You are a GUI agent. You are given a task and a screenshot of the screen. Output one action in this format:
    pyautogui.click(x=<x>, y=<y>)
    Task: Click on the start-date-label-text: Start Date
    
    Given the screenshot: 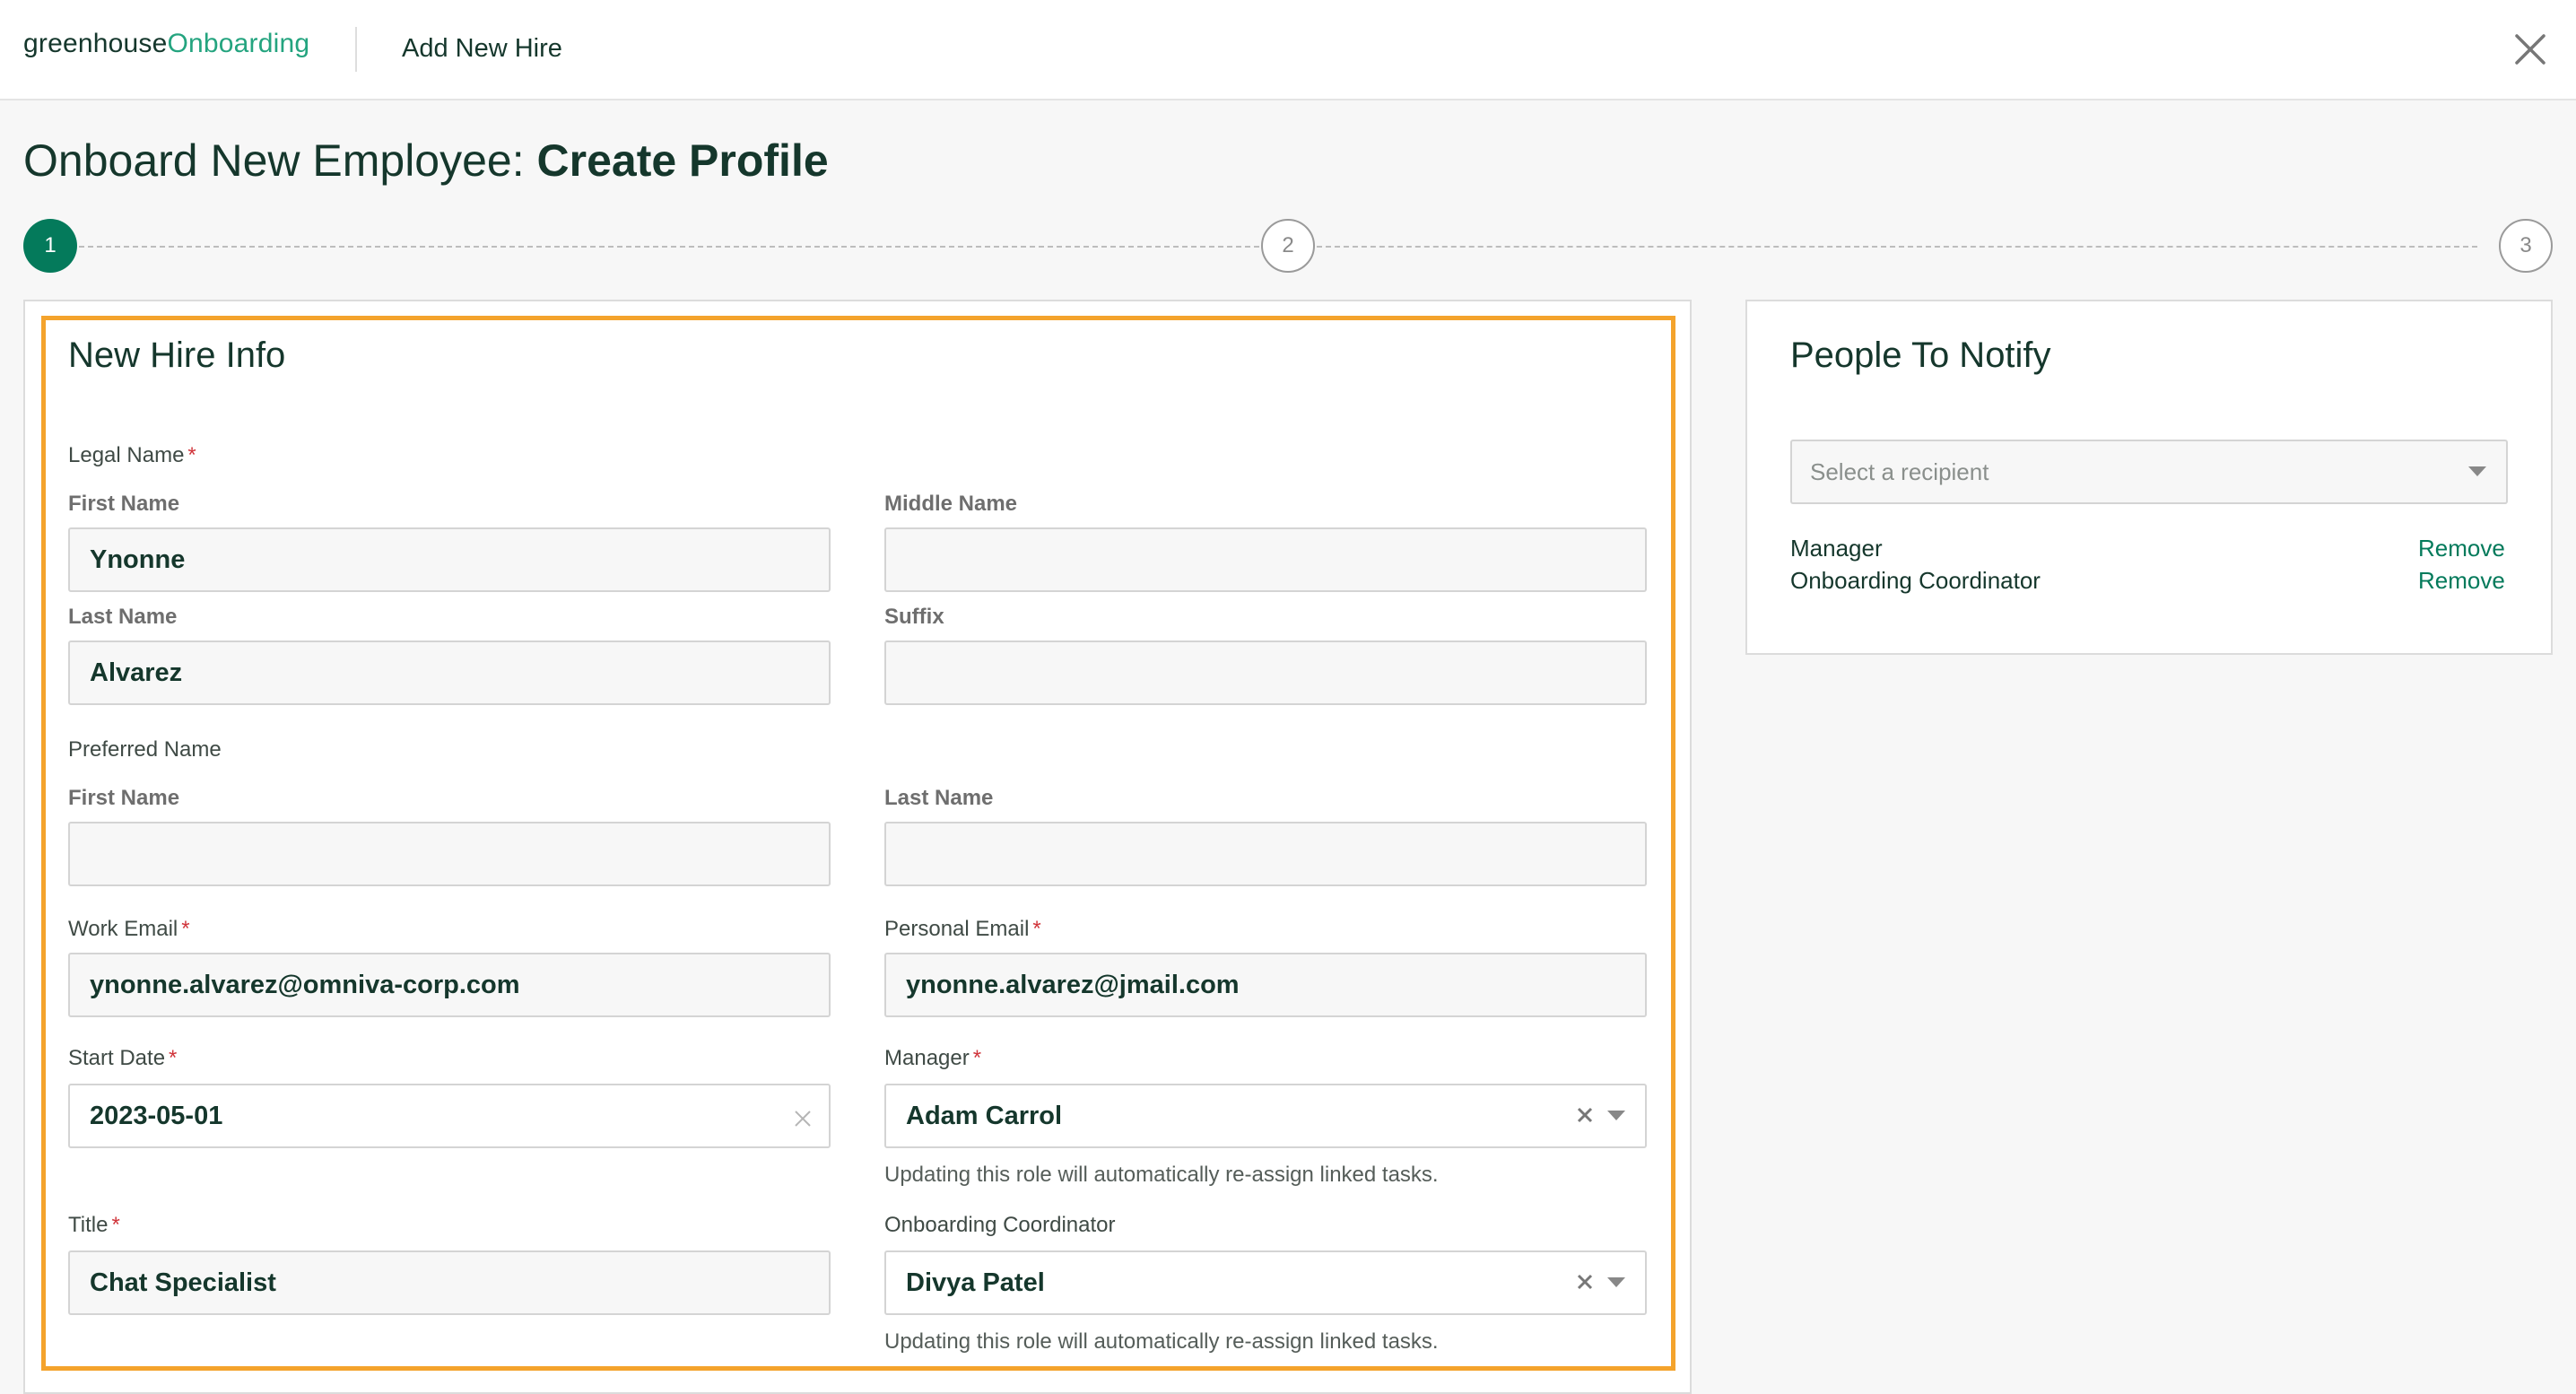 What is the action you would take?
    pyautogui.click(x=117, y=1058)
    